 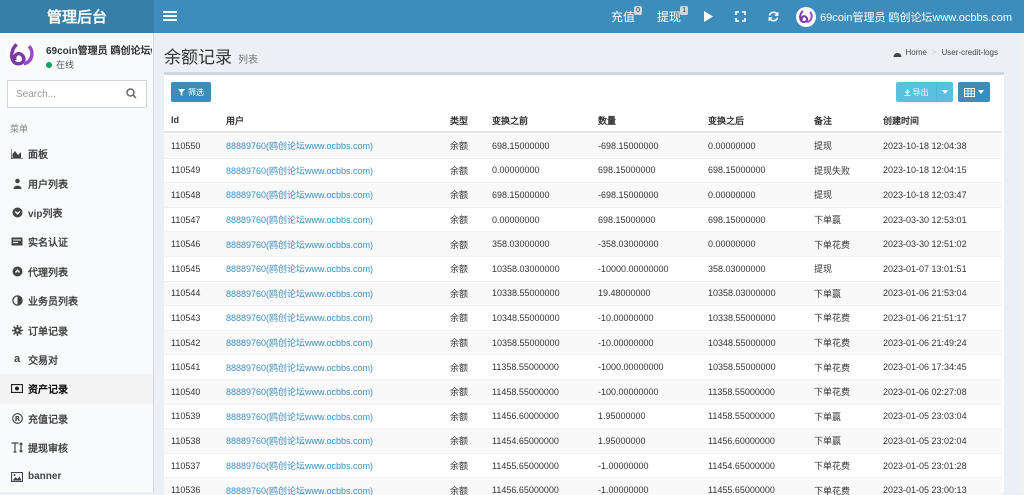 What do you see at coordinates (526, 317) in the screenshot?
I see `table-cell: 10348.55000000` at bounding box center [526, 317].